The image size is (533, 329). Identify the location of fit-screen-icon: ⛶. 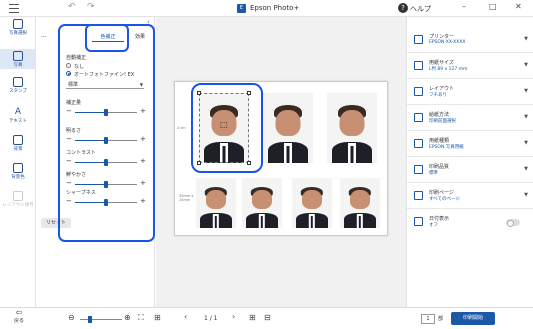
(141, 318).